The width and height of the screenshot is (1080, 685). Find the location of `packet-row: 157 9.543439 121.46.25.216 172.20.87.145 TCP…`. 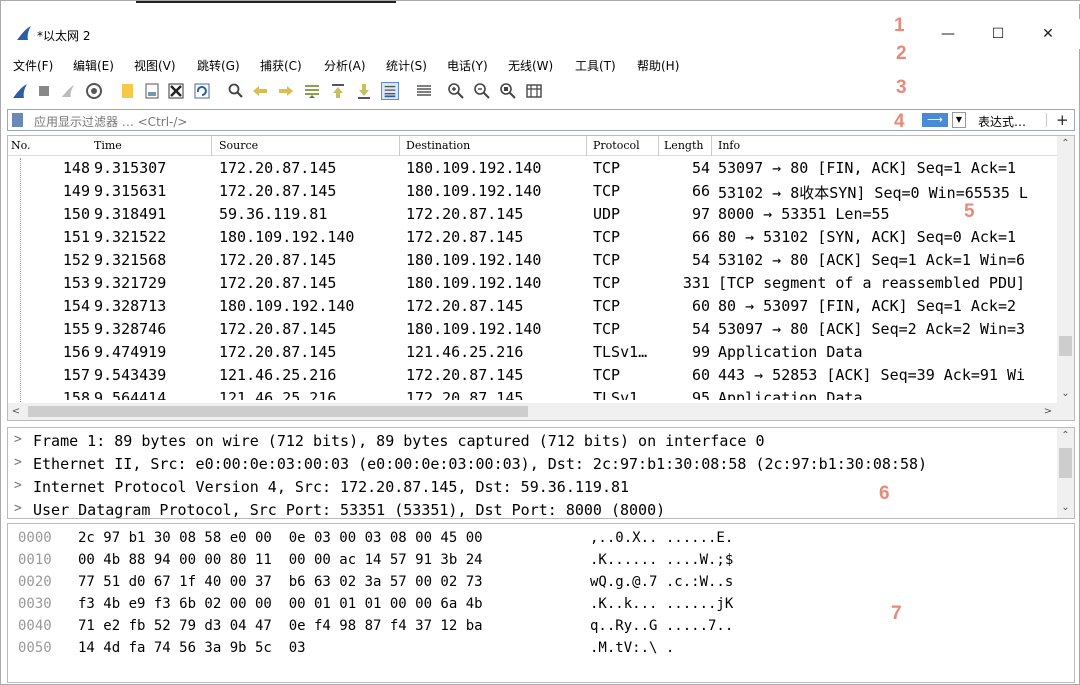

packet-row: 157 9.543439 121.46.25.216 172.20.87.145 TCP… is located at coordinates (533, 375).